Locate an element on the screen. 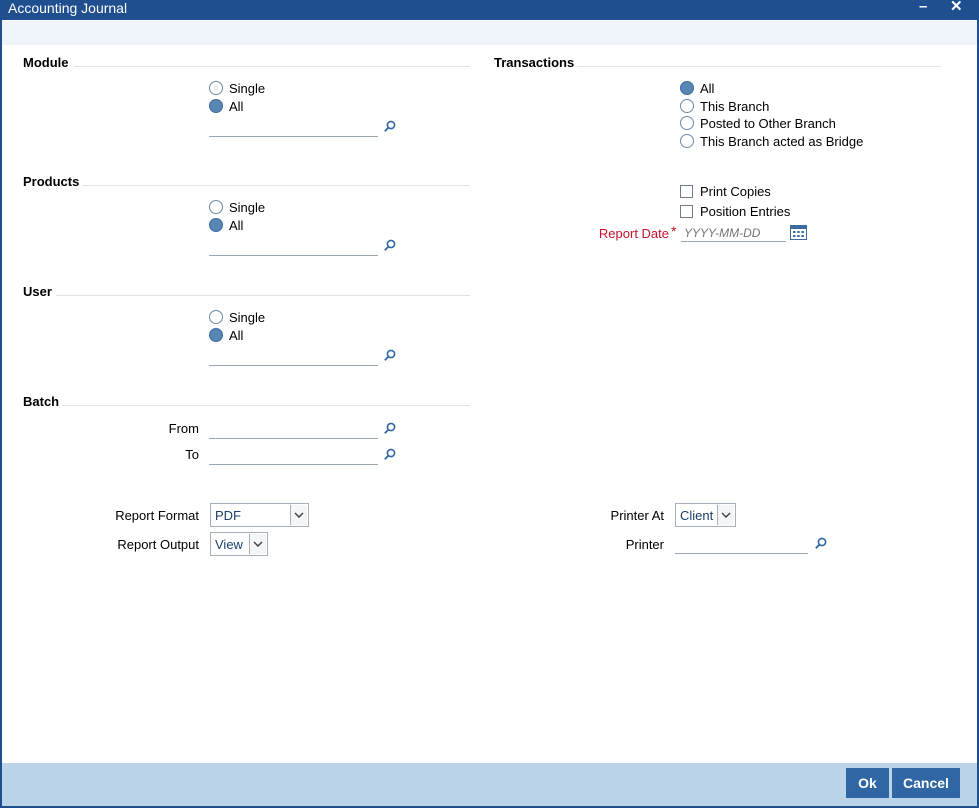  toolbar-strip is located at coordinates (489, 33).